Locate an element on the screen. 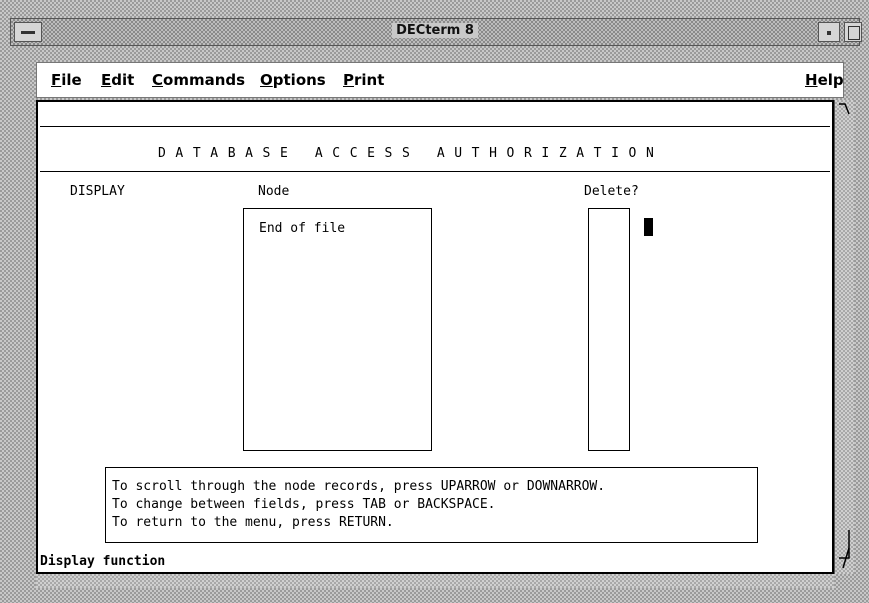 The width and height of the screenshot is (869, 603). menu-print-rest: rint is located at coordinates (369, 80).